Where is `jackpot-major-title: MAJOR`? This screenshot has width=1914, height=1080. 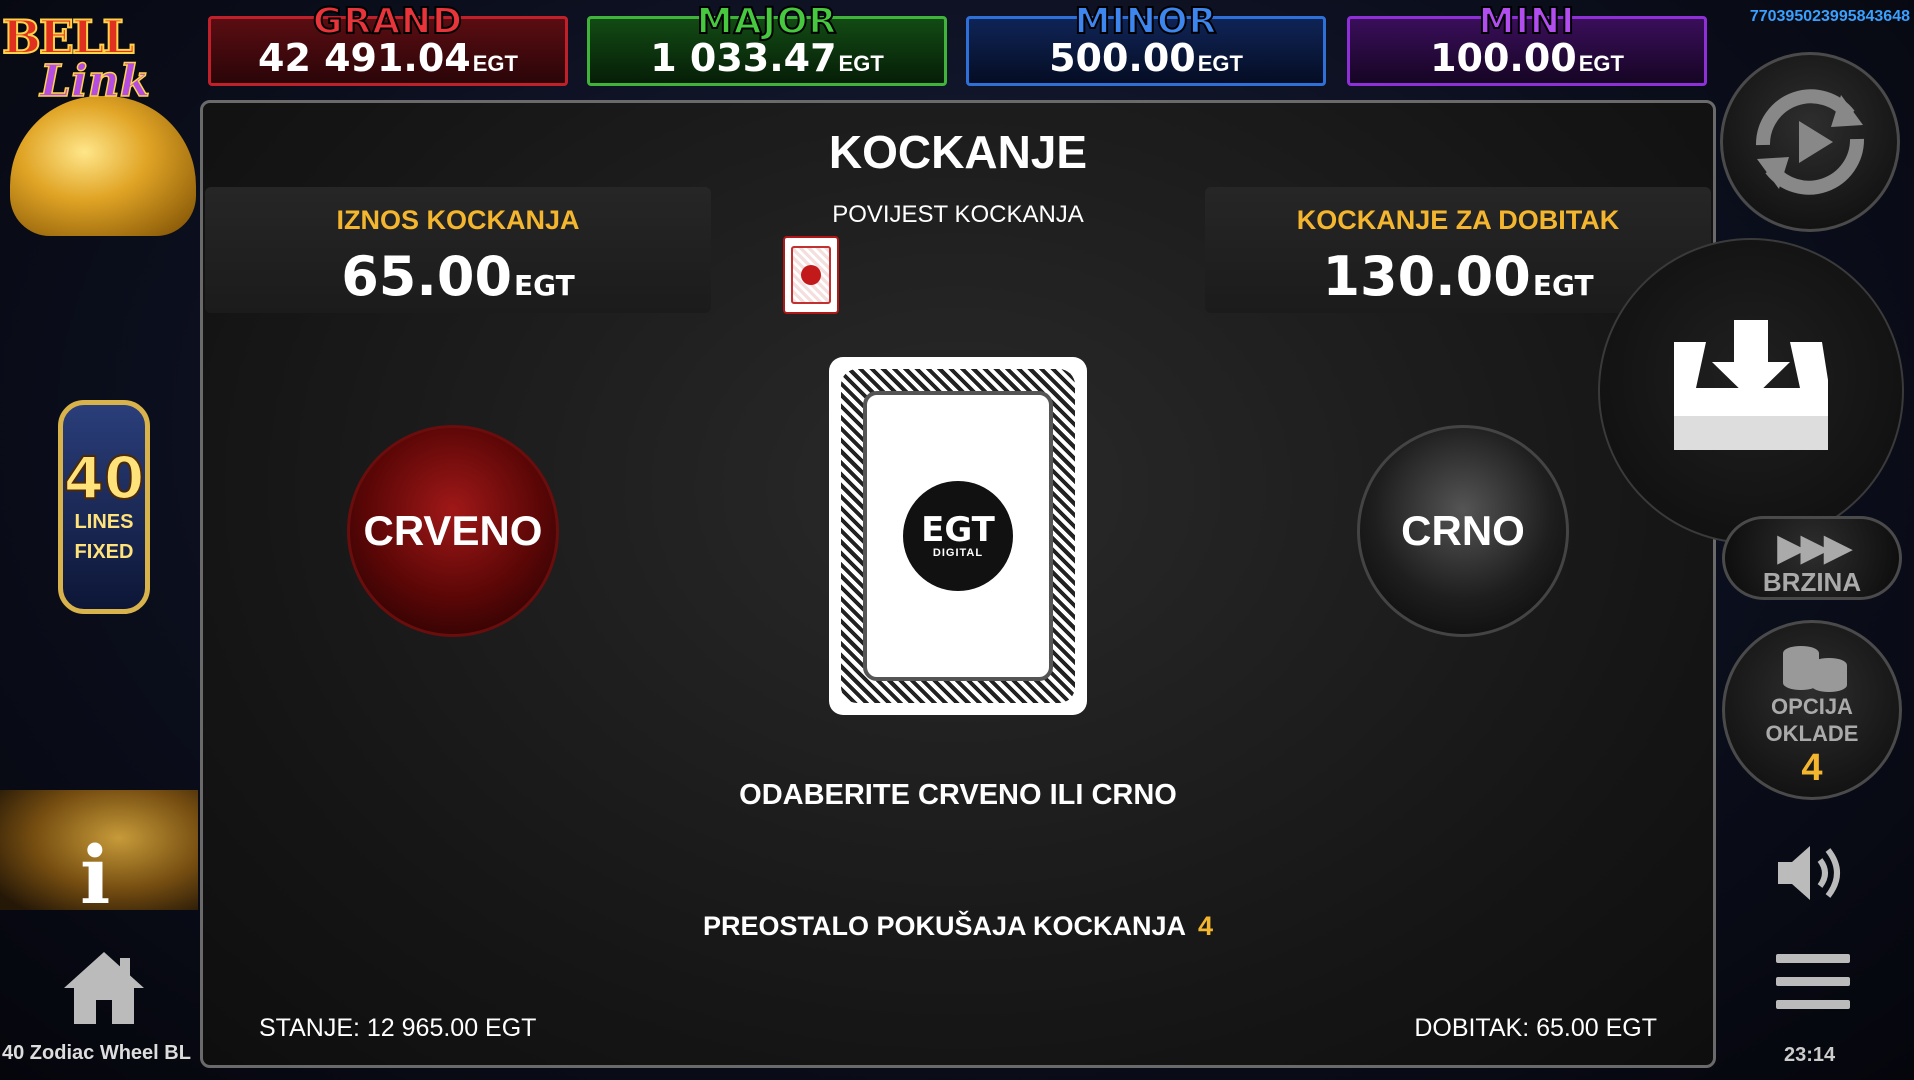
jackpot-major-title: MAJOR is located at coordinates (767, 21).